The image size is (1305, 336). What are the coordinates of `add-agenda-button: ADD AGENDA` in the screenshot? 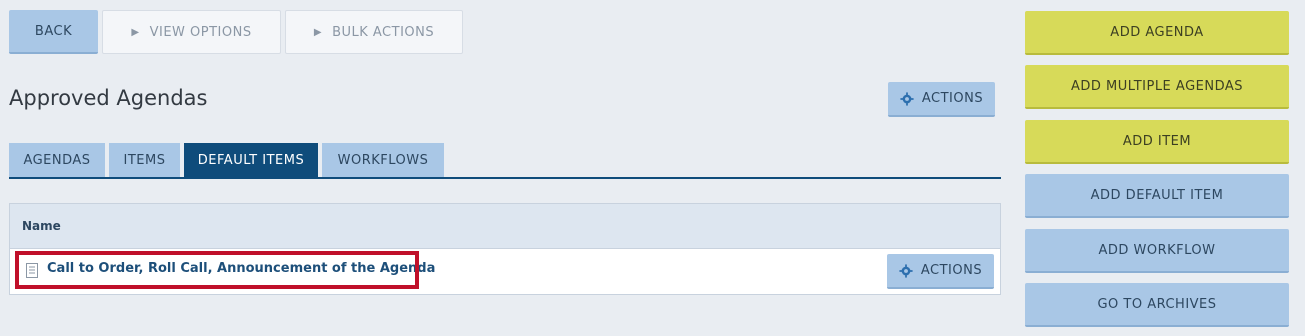 It's located at (1157, 33).